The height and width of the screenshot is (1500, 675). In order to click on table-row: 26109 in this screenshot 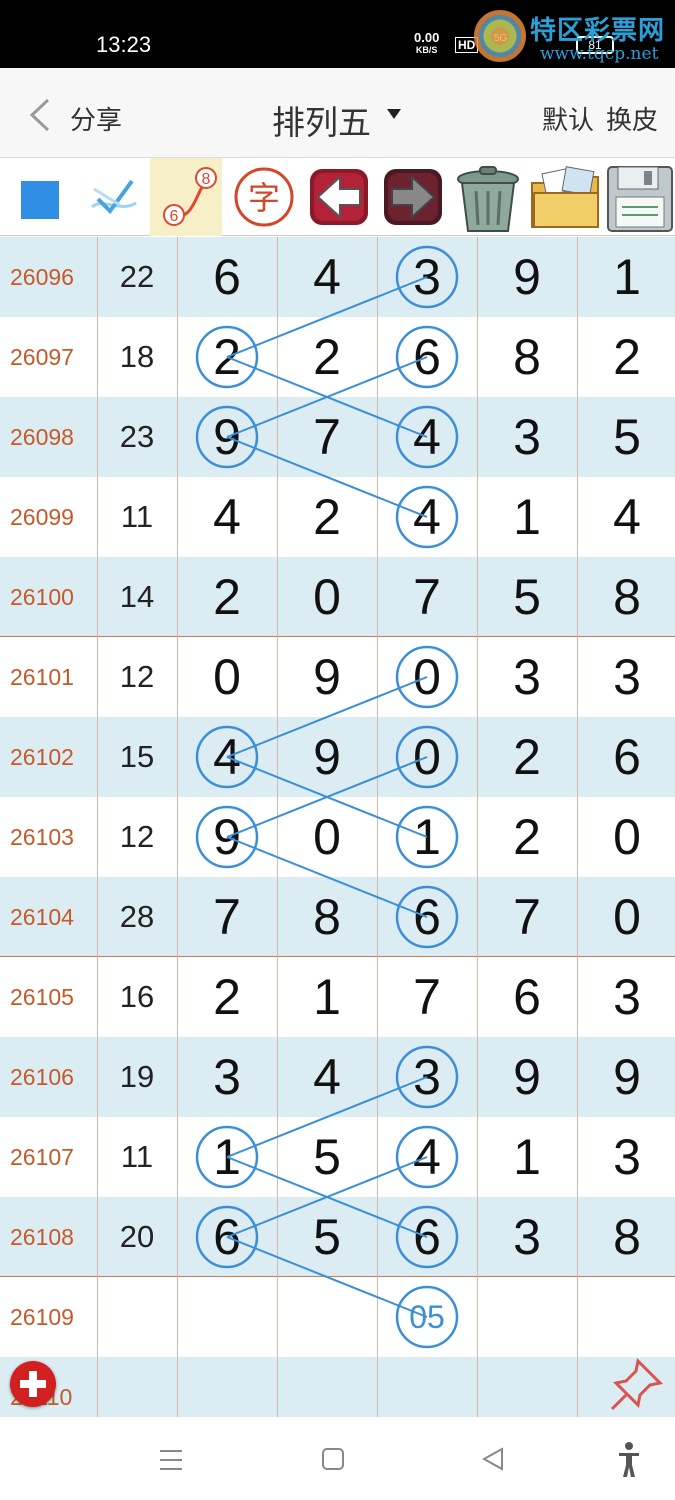, I will do `click(337, 1317)`.